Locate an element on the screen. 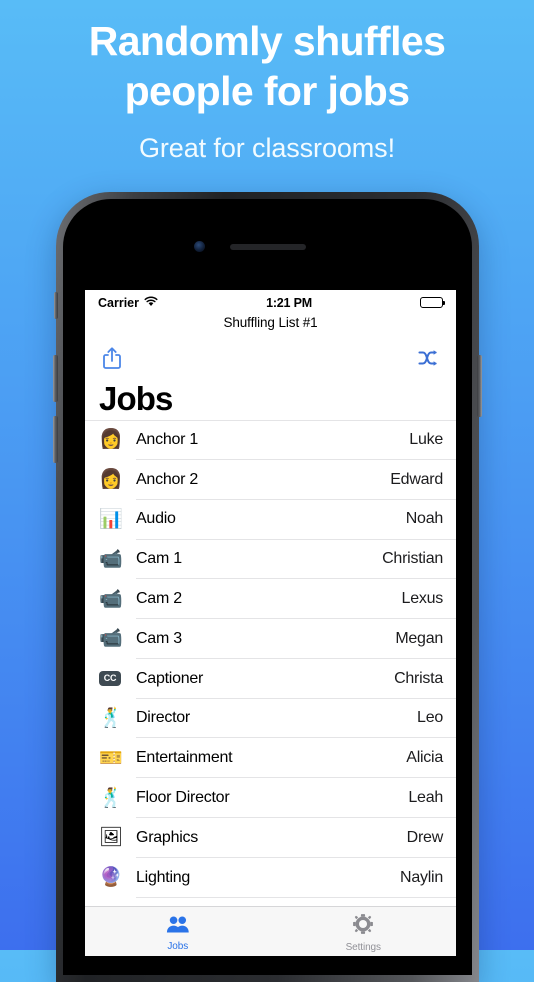 This screenshot has width=534, height=982. volume-down-button is located at coordinates (55, 439).